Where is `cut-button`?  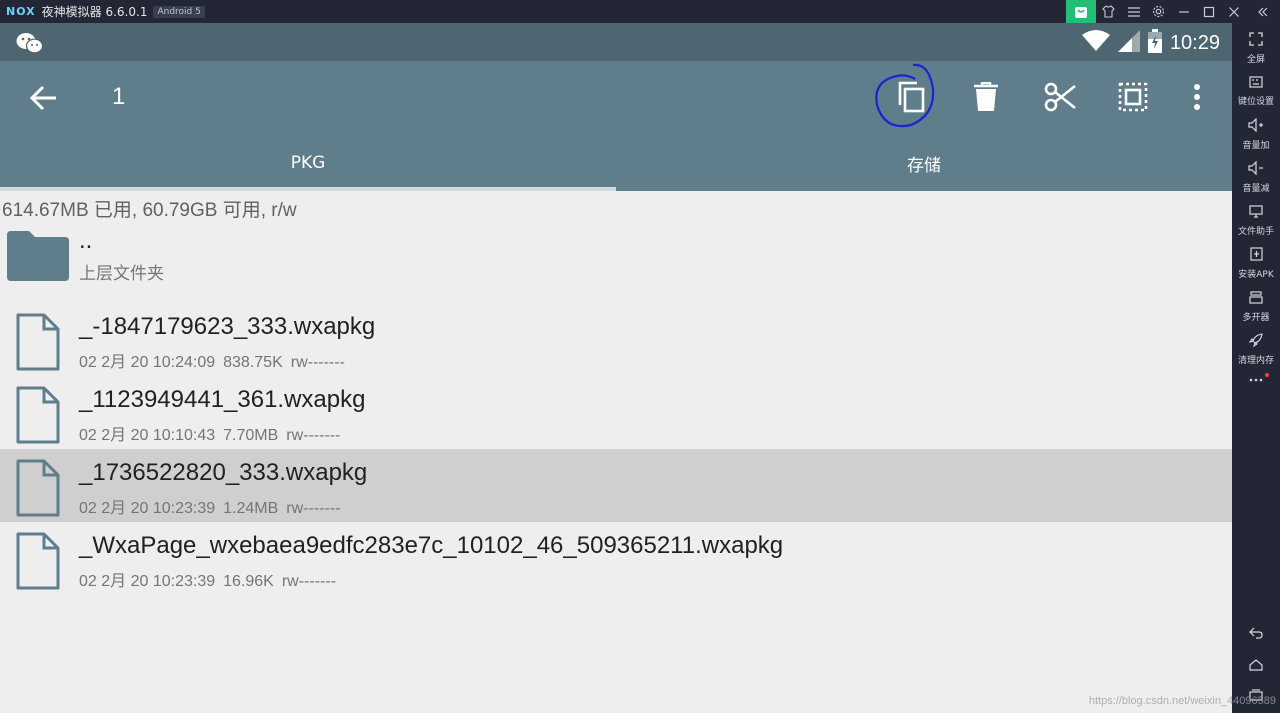 cut-button is located at coordinates (1060, 99).